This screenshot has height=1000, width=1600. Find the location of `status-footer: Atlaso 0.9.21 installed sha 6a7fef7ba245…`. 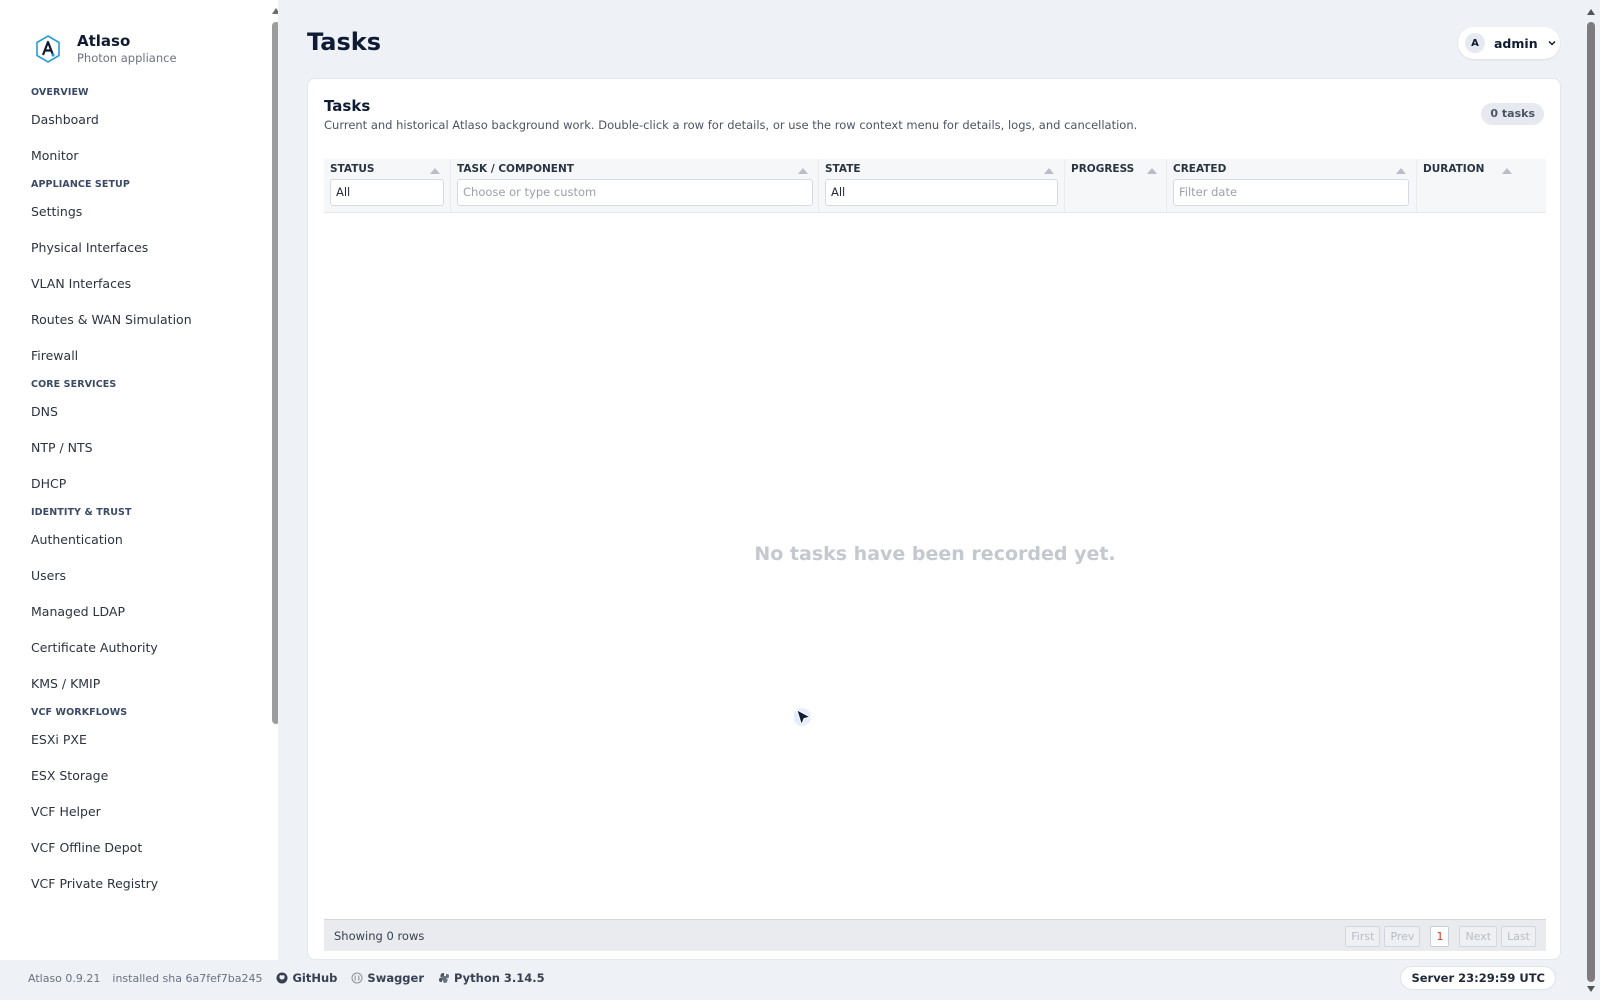

status-footer: Atlaso 0.9.21 installed sha 6a7fef7ba245… is located at coordinates (784, 978).